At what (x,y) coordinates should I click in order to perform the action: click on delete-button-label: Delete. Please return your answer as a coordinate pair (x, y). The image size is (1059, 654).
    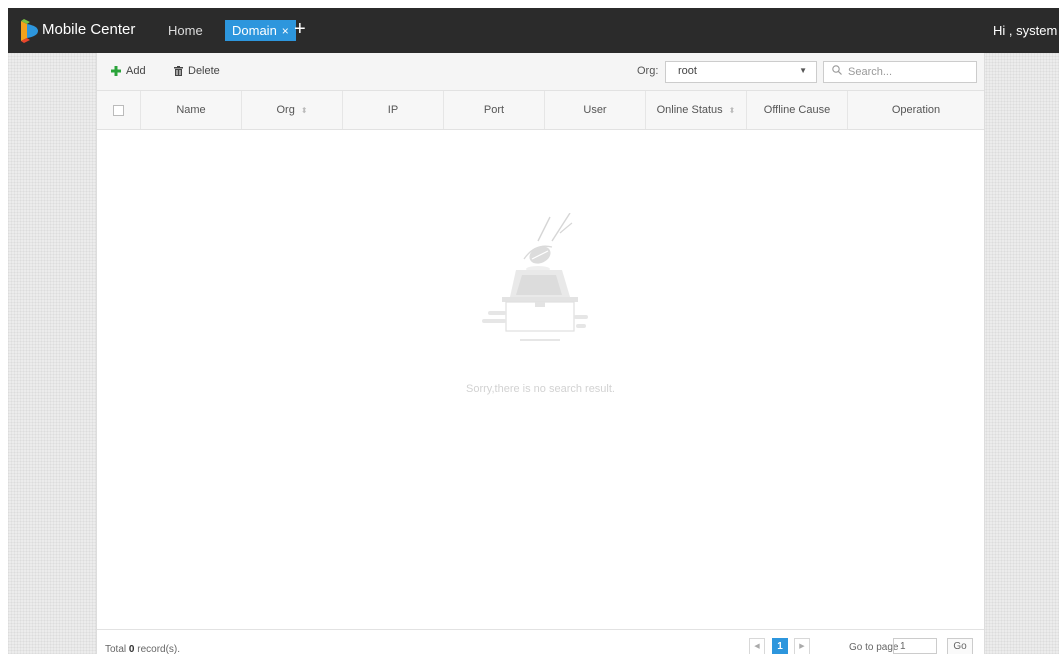
    Looking at the image, I should click on (204, 71).